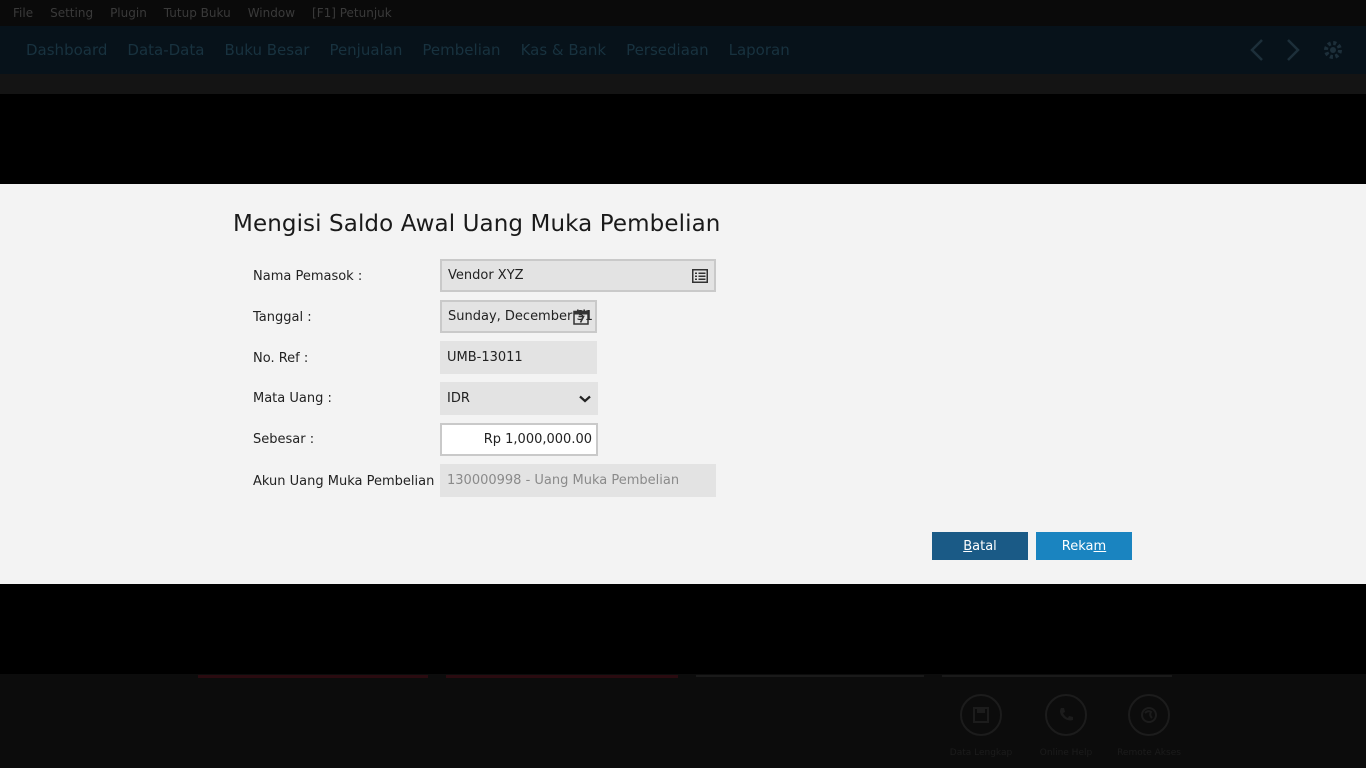 Image resolution: width=1366 pixels, height=768 pixels. Describe the element at coordinates (128, 13) in the screenshot. I see `menu-plugin: Plugin` at that location.